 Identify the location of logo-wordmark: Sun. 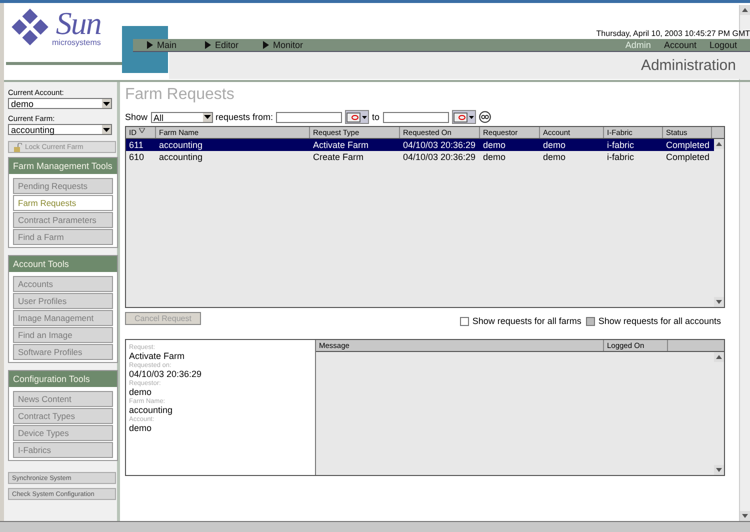
(78, 23).